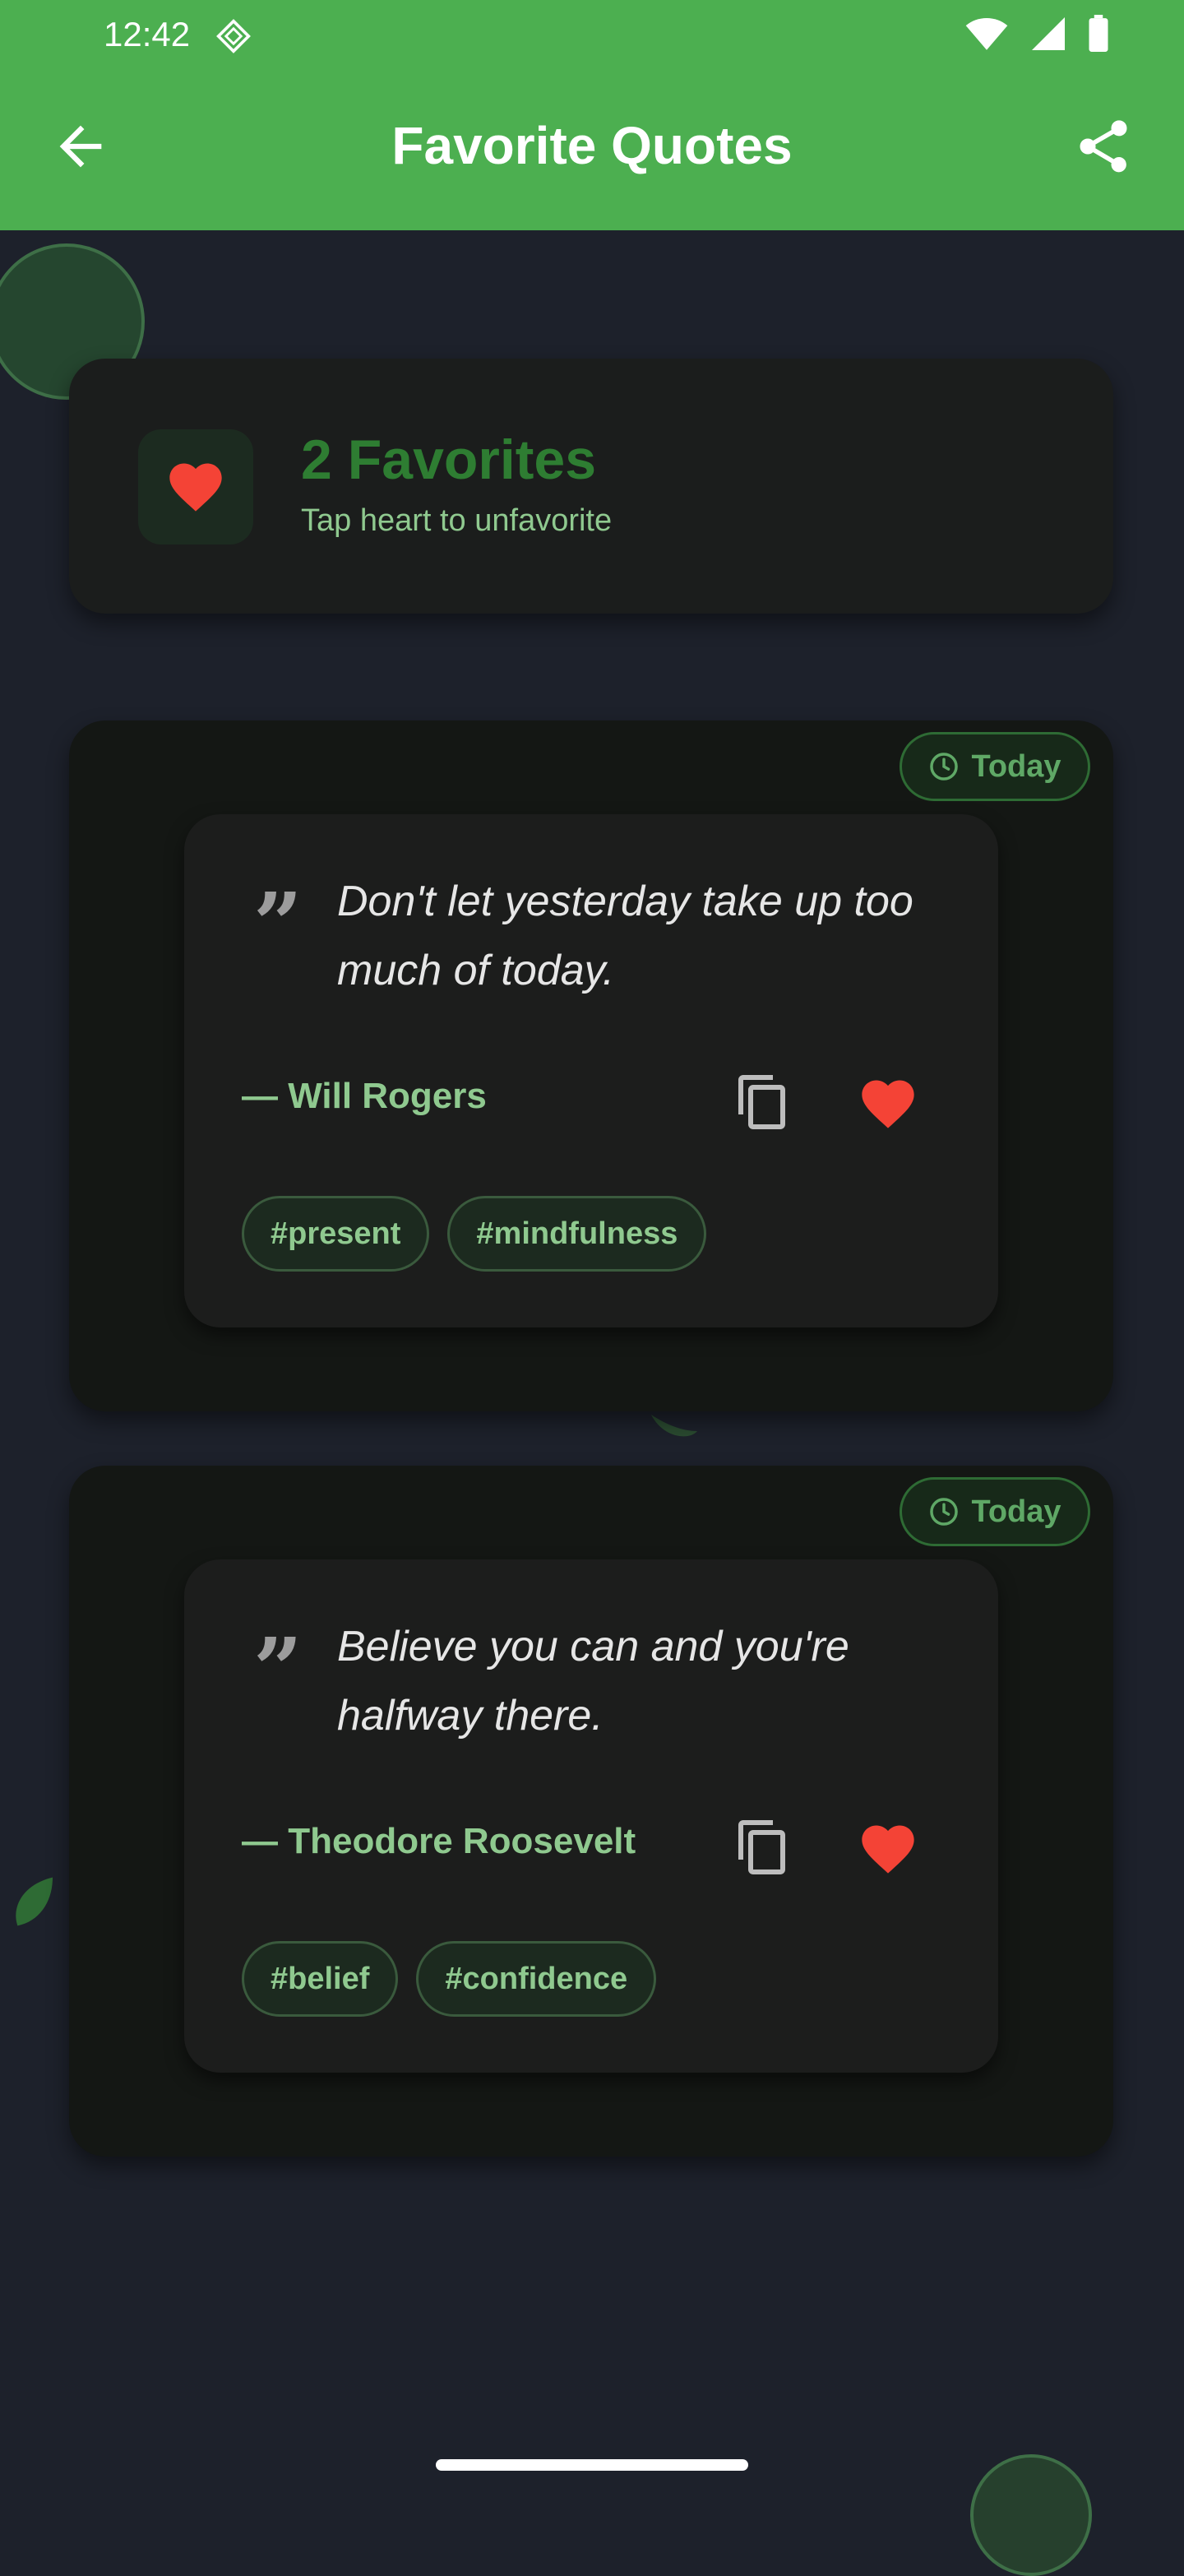 The image size is (1184, 2576). Describe the element at coordinates (439, 1841) in the screenshot. I see `quote-author: — Theodore Roosevelt` at that location.